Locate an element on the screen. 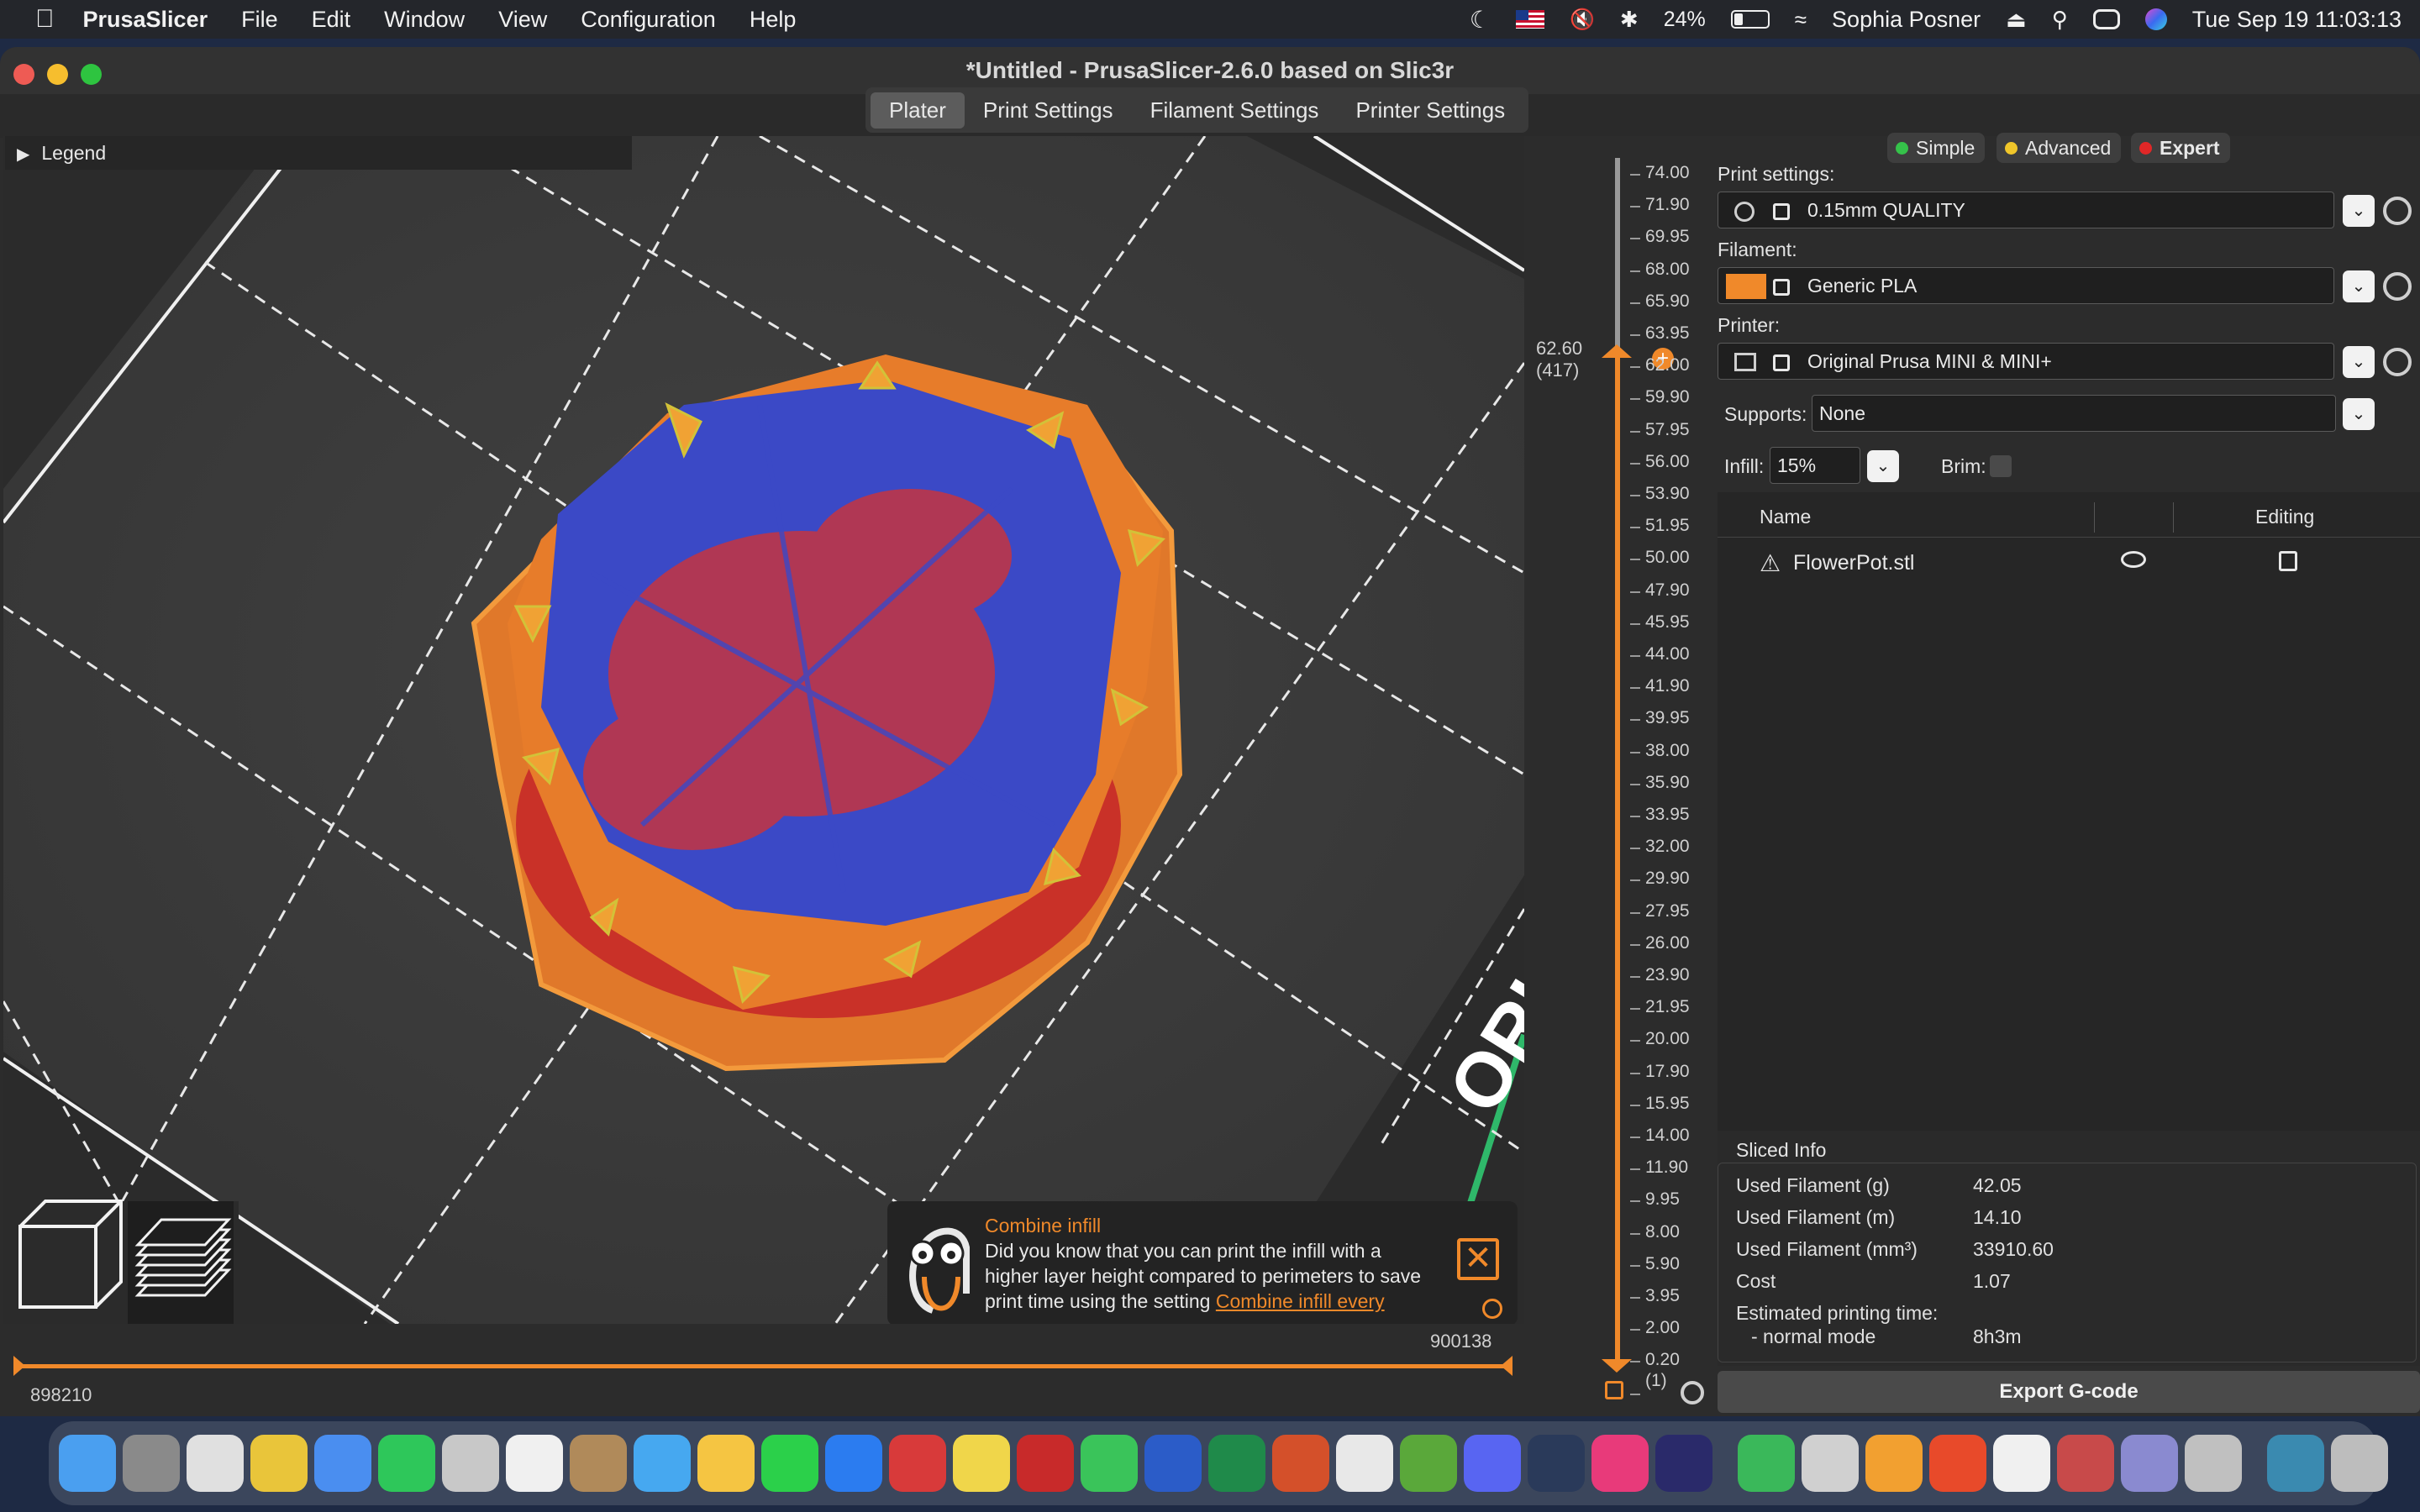  mode-expert: Expert is located at coordinates (2180, 148).